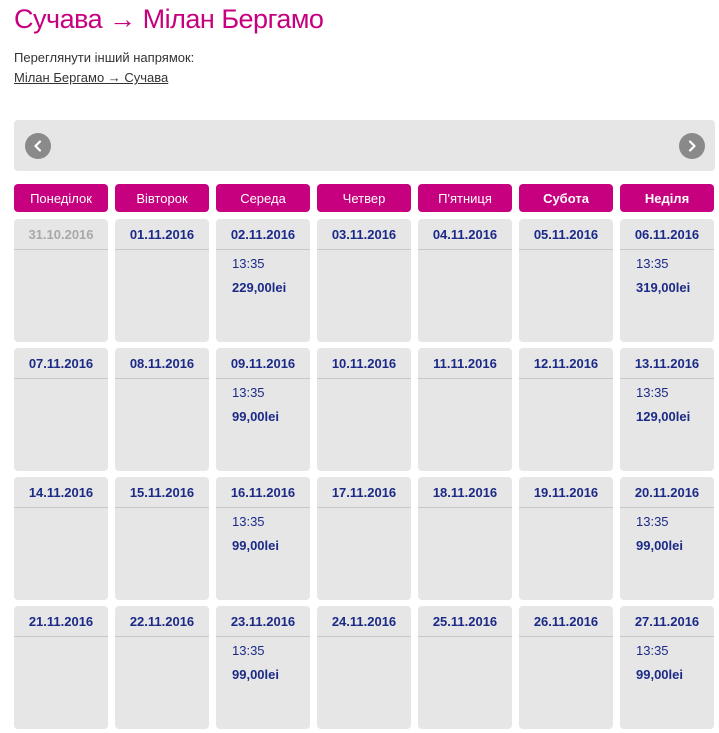 This screenshot has height=733, width=719. I want to click on chevron-right-icon, so click(692, 146).